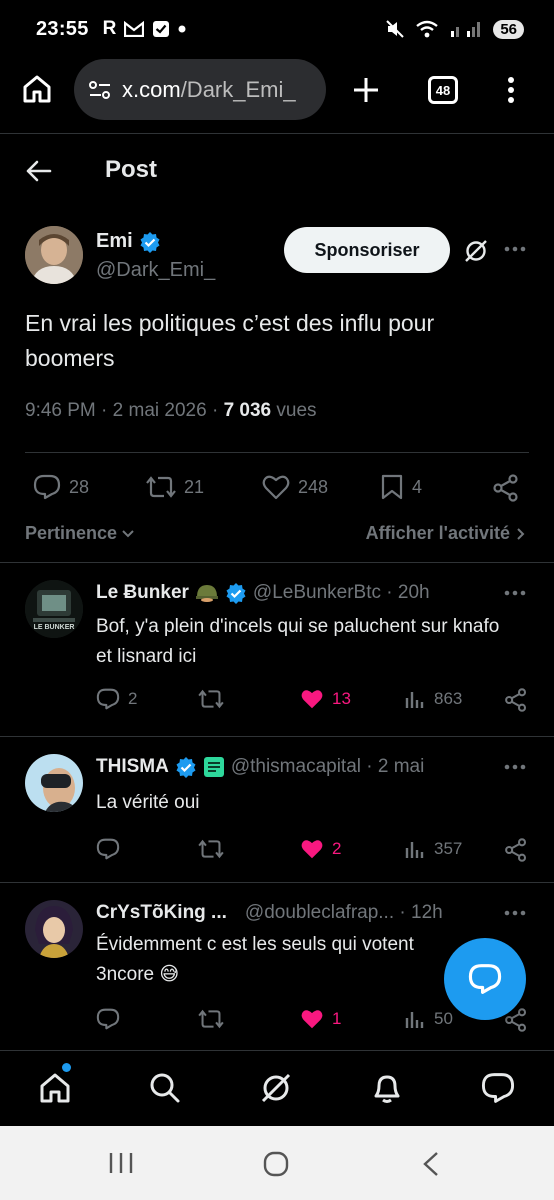 The image size is (554, 1200). Describe the element at coordinates (277, 703) in the screenshot. I see `reply-actions: 2 13 863` at that location.